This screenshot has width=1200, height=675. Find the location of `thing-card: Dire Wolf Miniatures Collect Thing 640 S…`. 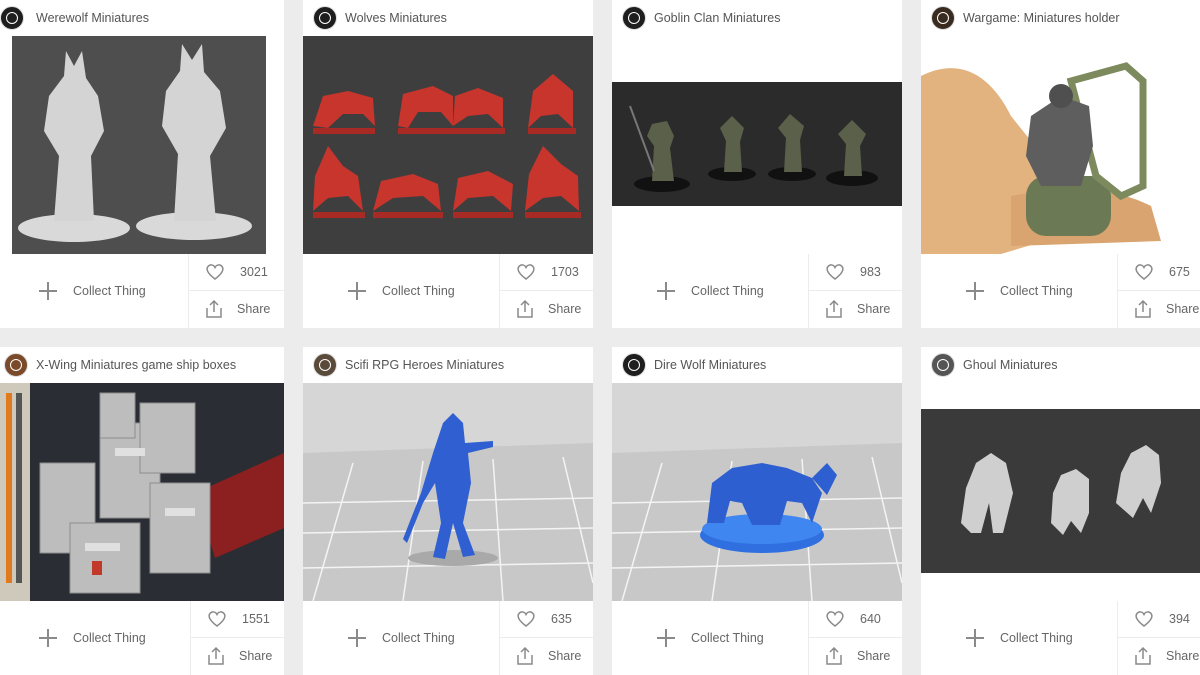

thing-card: Dire Wolf Miniatures Collect Thing 640 S… is located at coordinates (757, 511).